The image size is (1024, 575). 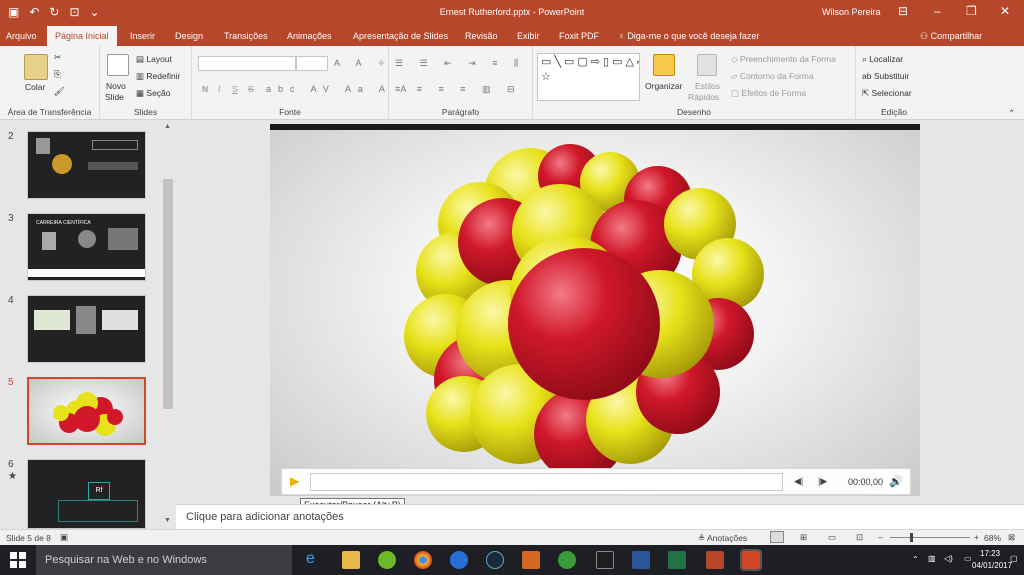 I want to click on arrange-button: Organizar, so click(x=663, y=86).